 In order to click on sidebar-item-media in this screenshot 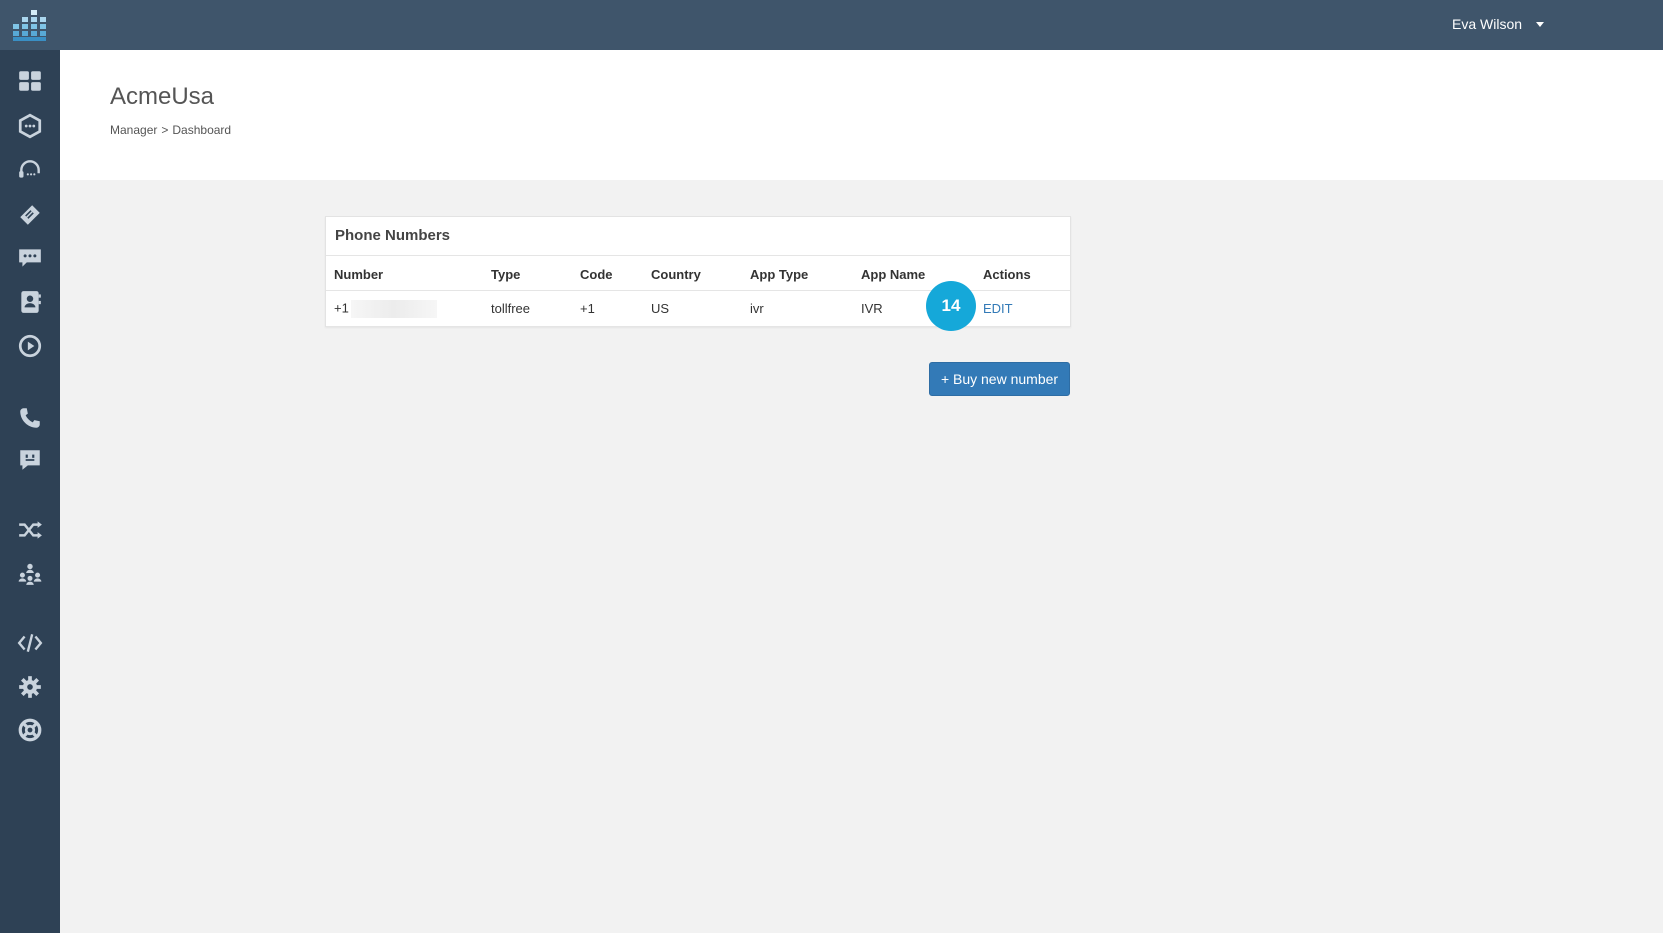, I will do `click(30, 346)`.